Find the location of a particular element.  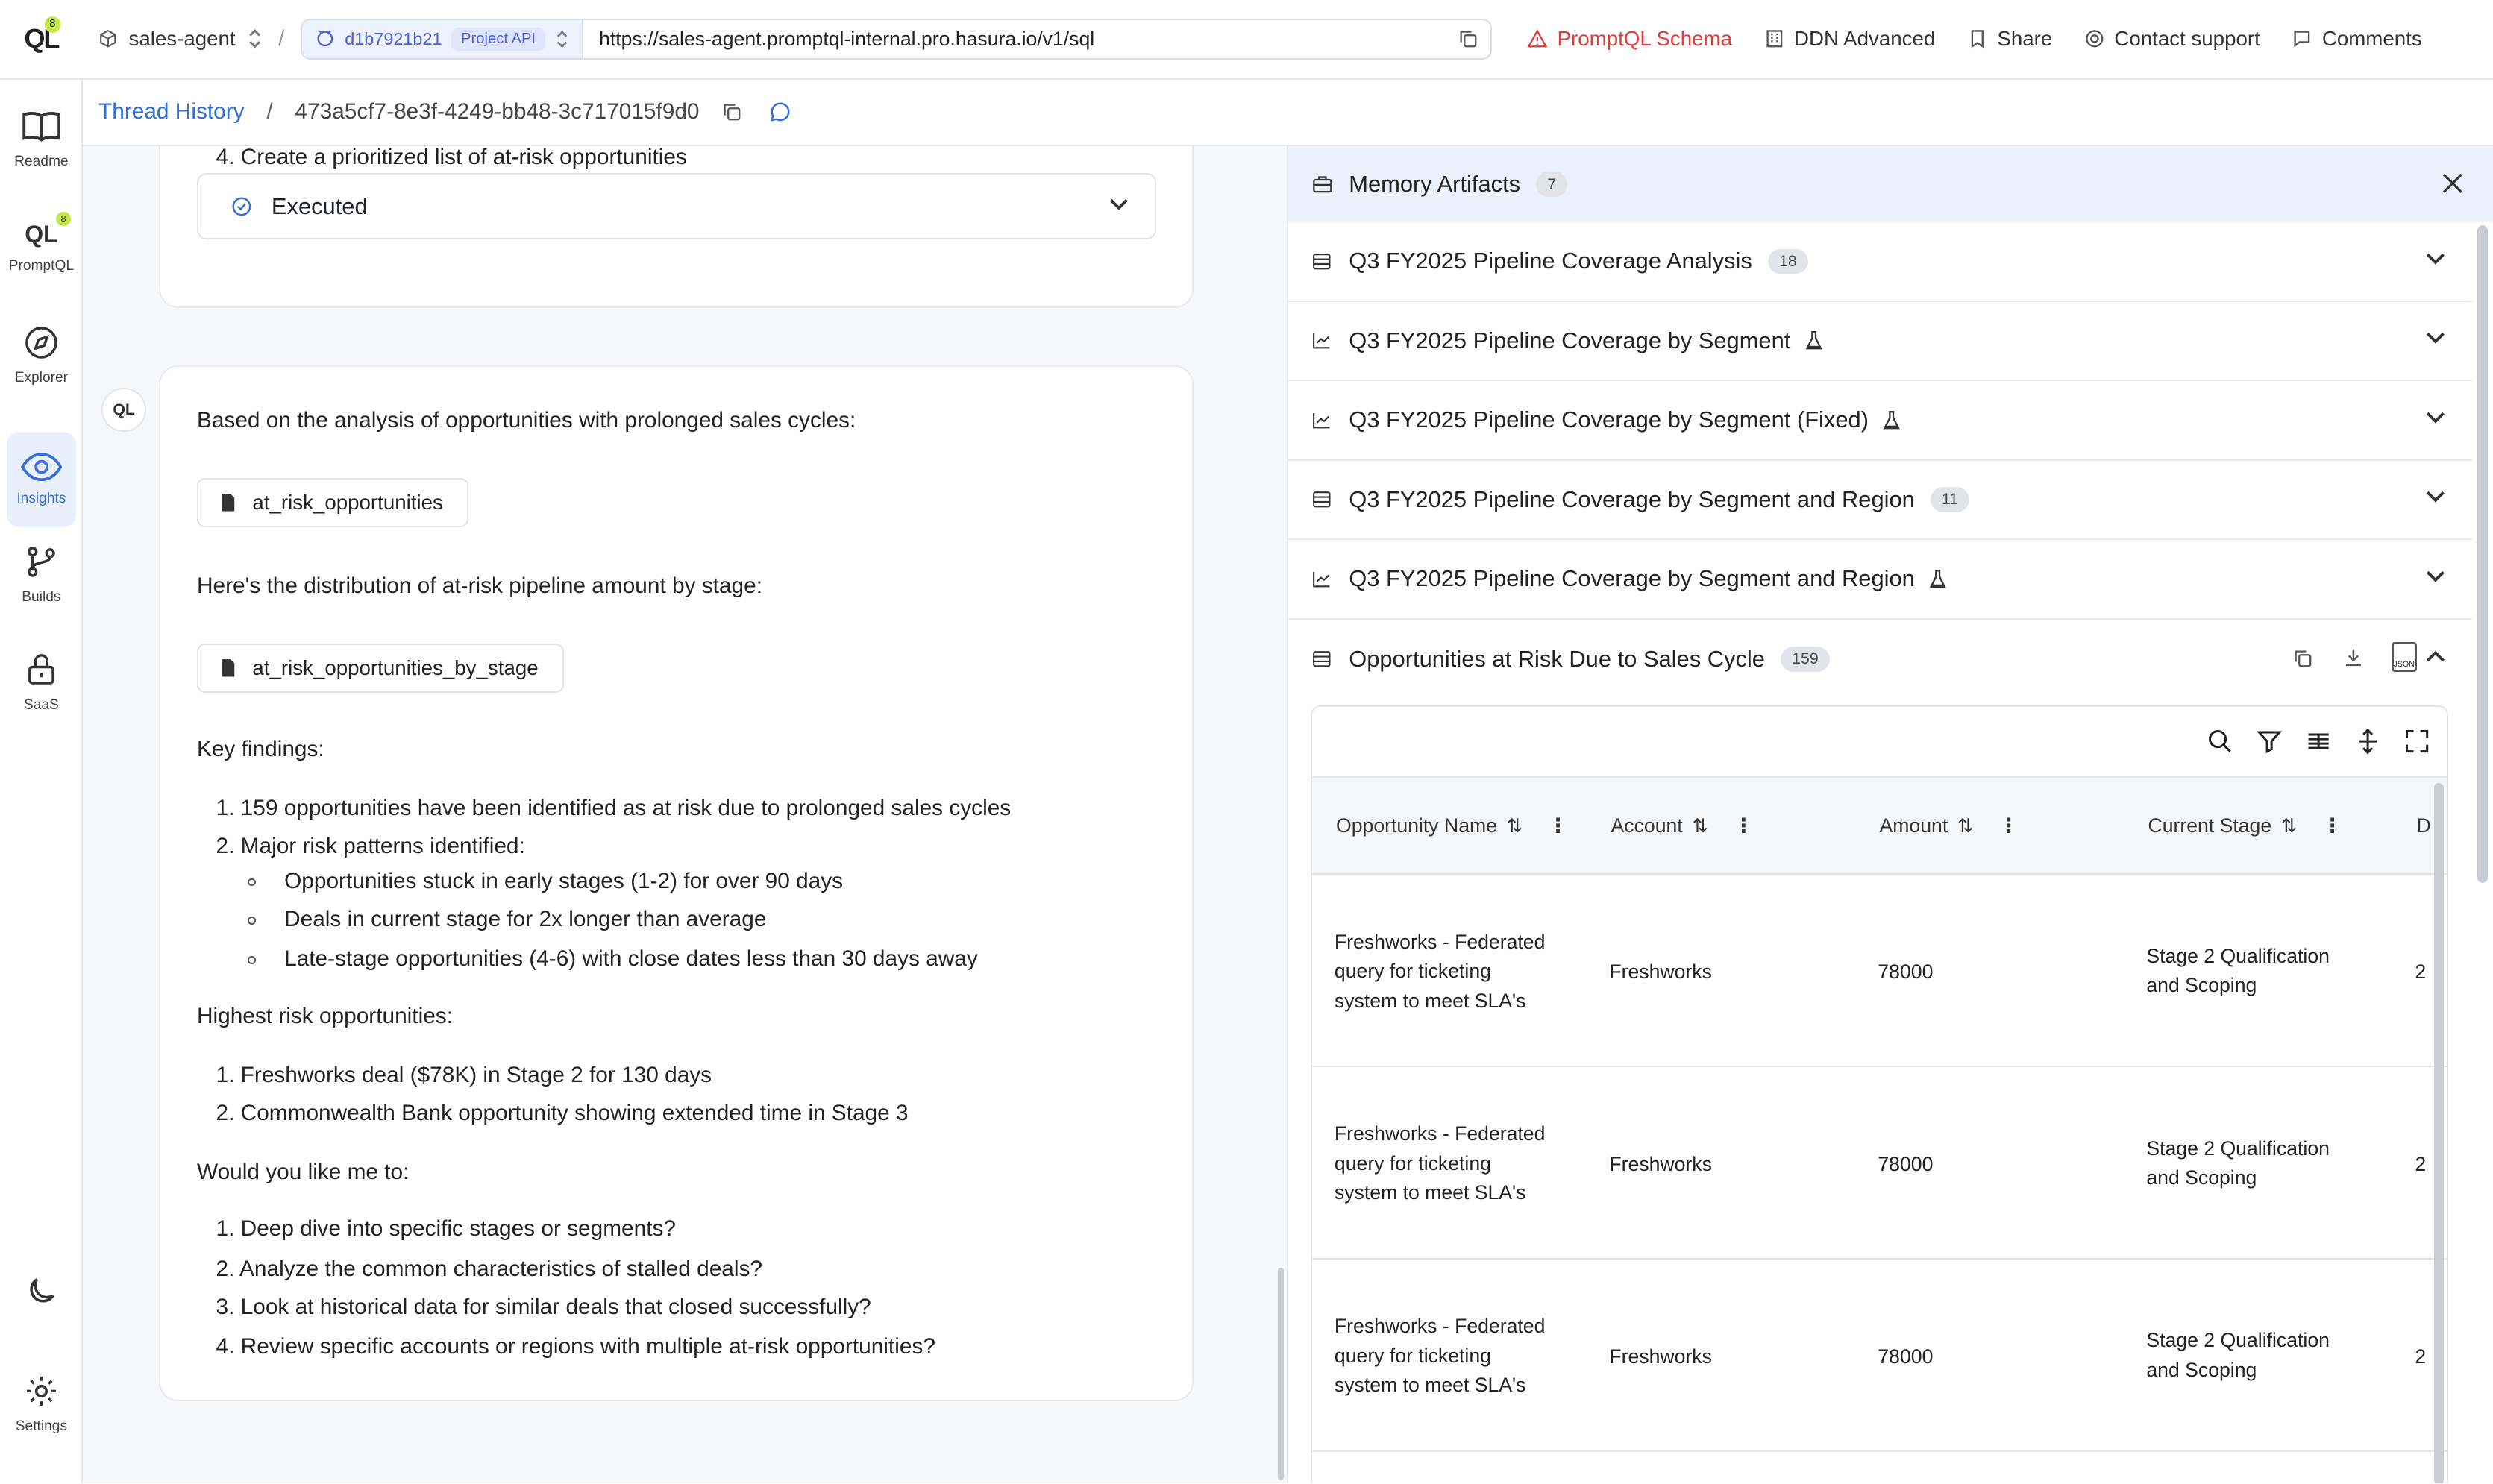

sidebar-item-saas: SaaS is located at coordinates (42, 683).